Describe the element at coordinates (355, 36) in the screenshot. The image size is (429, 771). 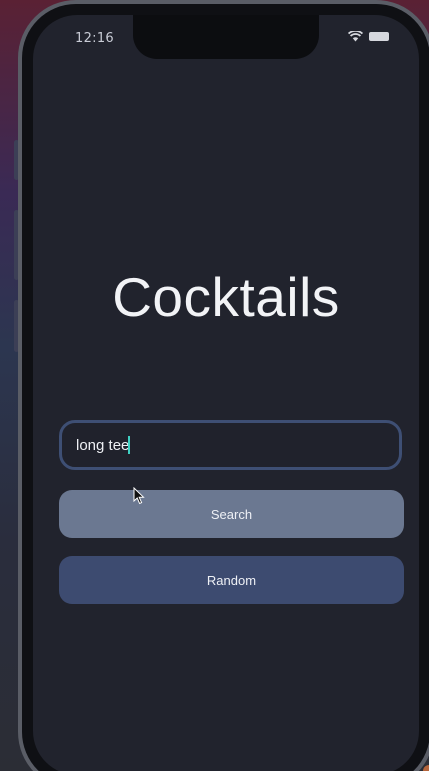
I see `wifi-icon` at that location.